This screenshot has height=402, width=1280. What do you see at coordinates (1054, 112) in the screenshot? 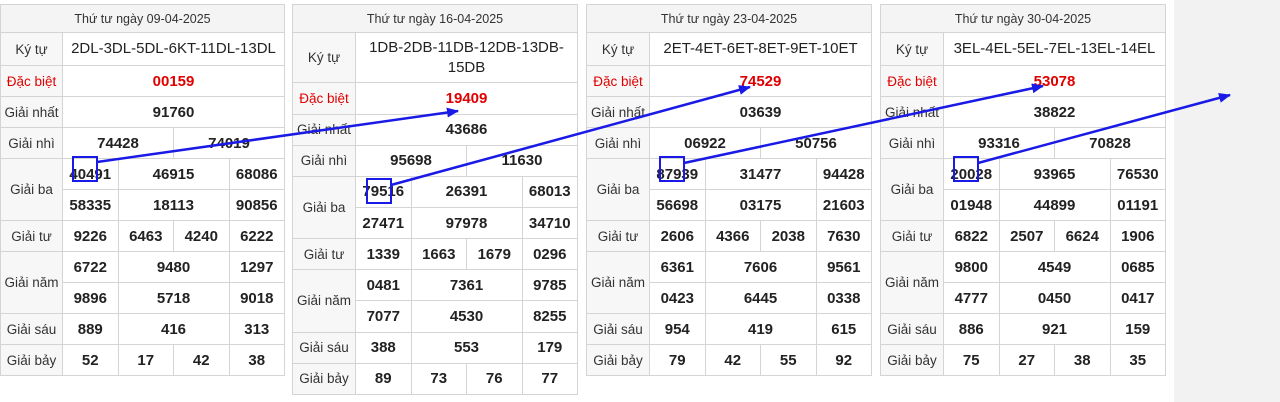
I see `first-prize-number: 38822` at bounding box center [1054, 112].